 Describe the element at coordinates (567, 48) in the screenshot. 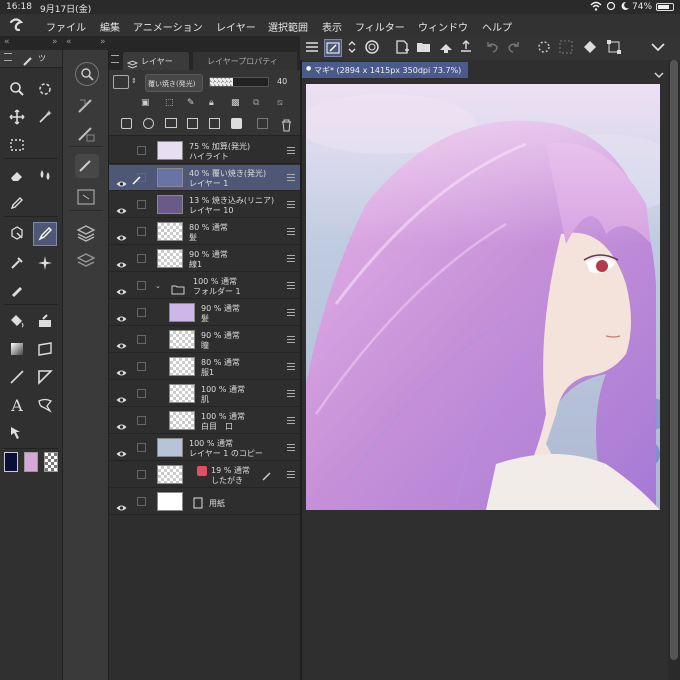

I see `clear-selection-icon` at that location.